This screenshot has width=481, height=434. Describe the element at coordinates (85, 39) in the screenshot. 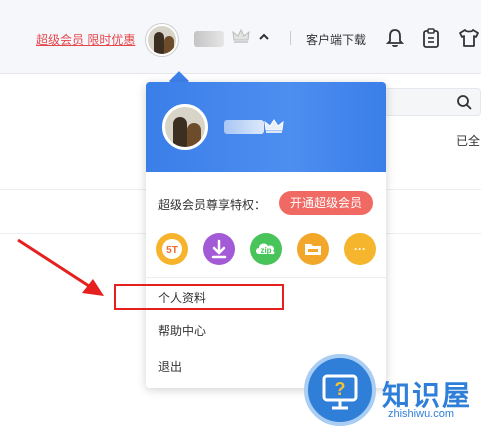

I see `vip-promo-link: 超级会员 限时优惠` at that location.